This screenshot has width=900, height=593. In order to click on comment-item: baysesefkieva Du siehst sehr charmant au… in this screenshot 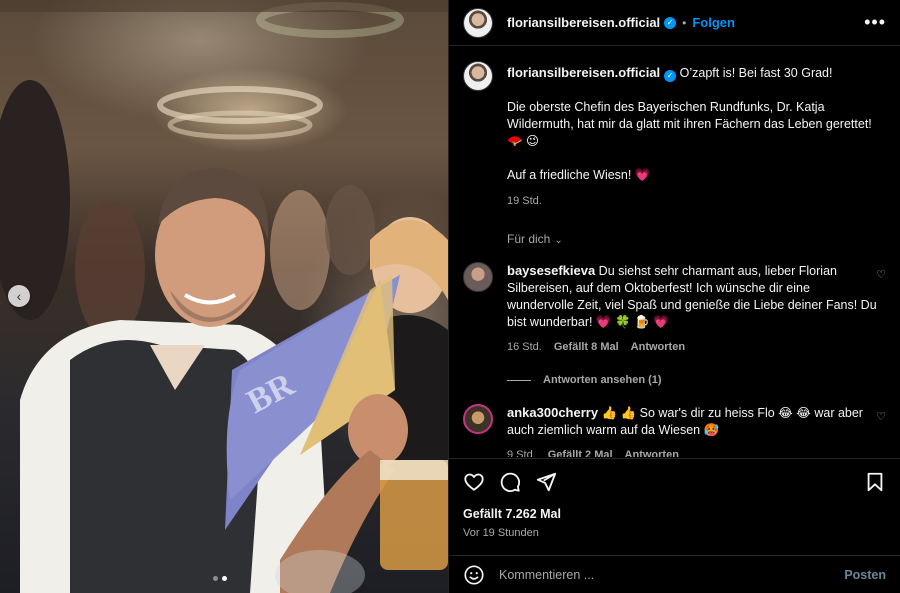, I will do `click(674, 309)`.